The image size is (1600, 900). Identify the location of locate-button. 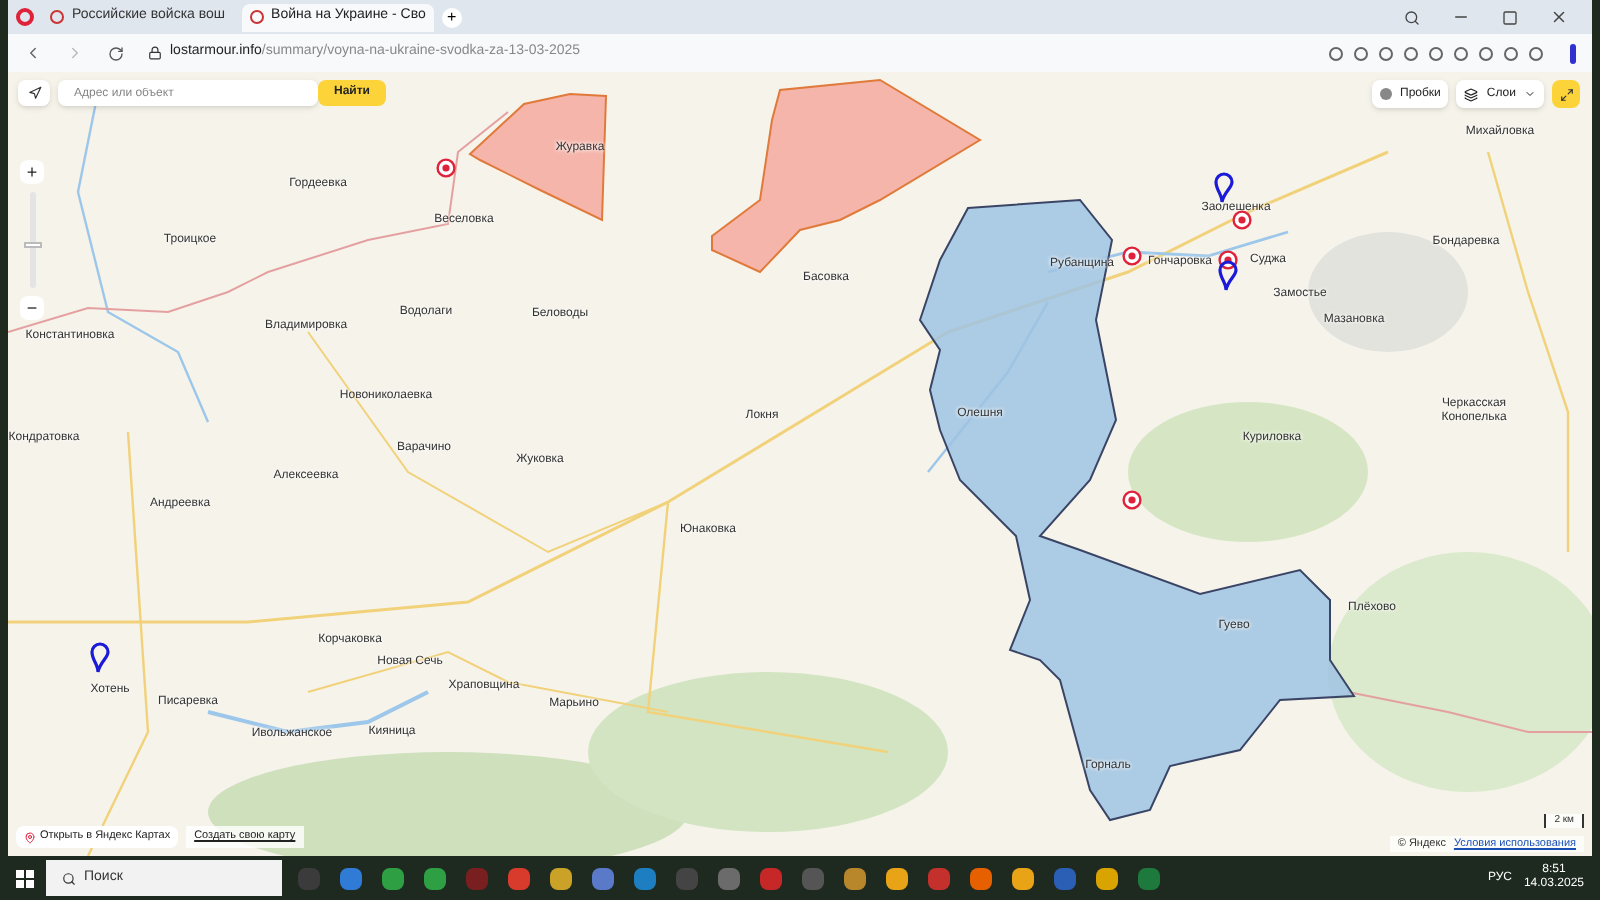
(34, 93).